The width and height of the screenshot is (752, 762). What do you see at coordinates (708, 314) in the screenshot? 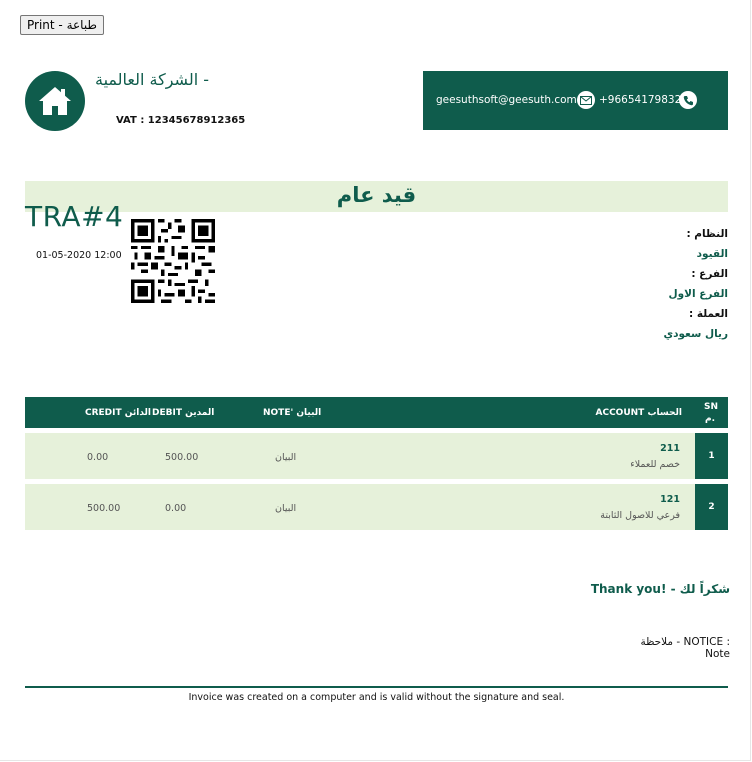
I see `currency-label: العملة :` at bounding box center [708, 314].